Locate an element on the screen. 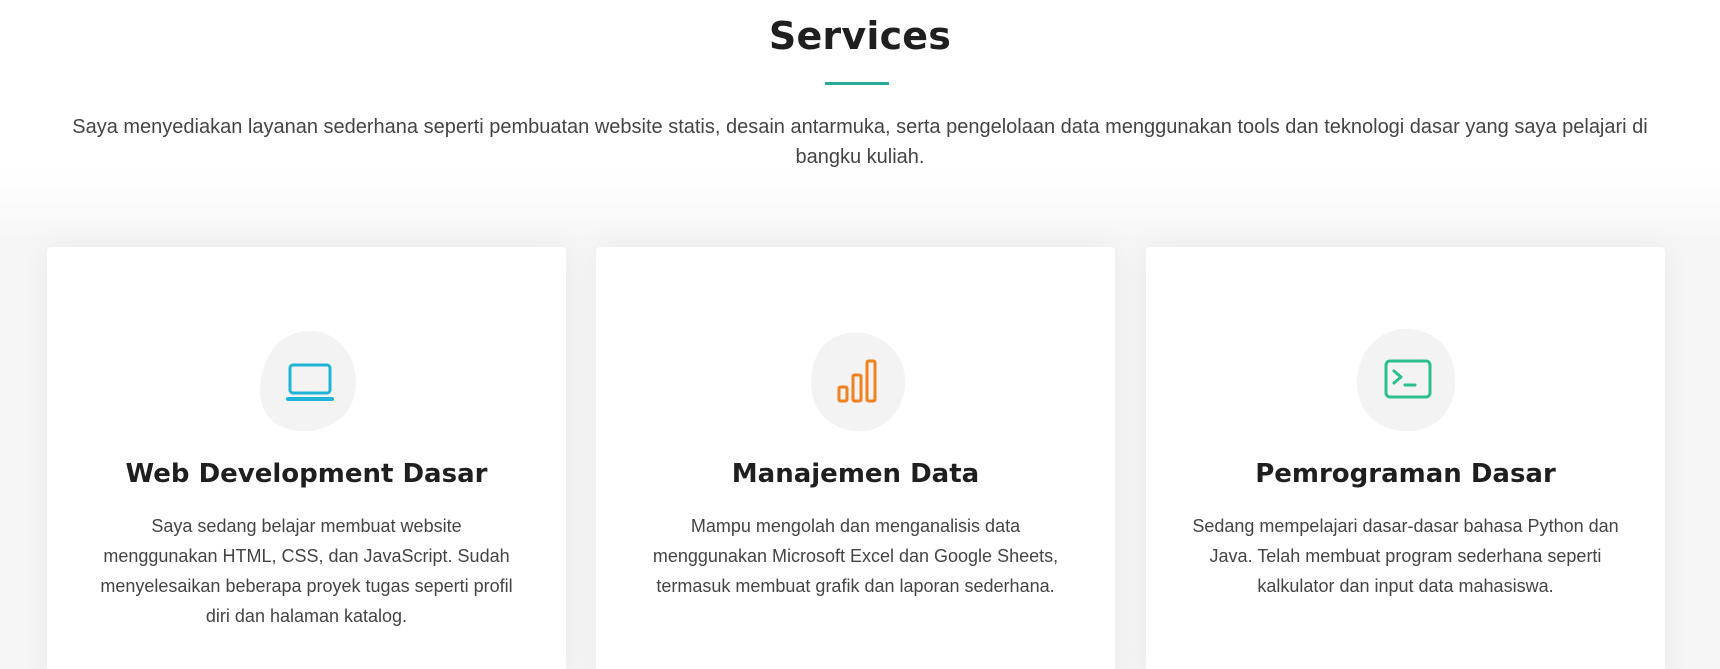  service-title: Web Development Dasar is located at coordinates (306, 474).